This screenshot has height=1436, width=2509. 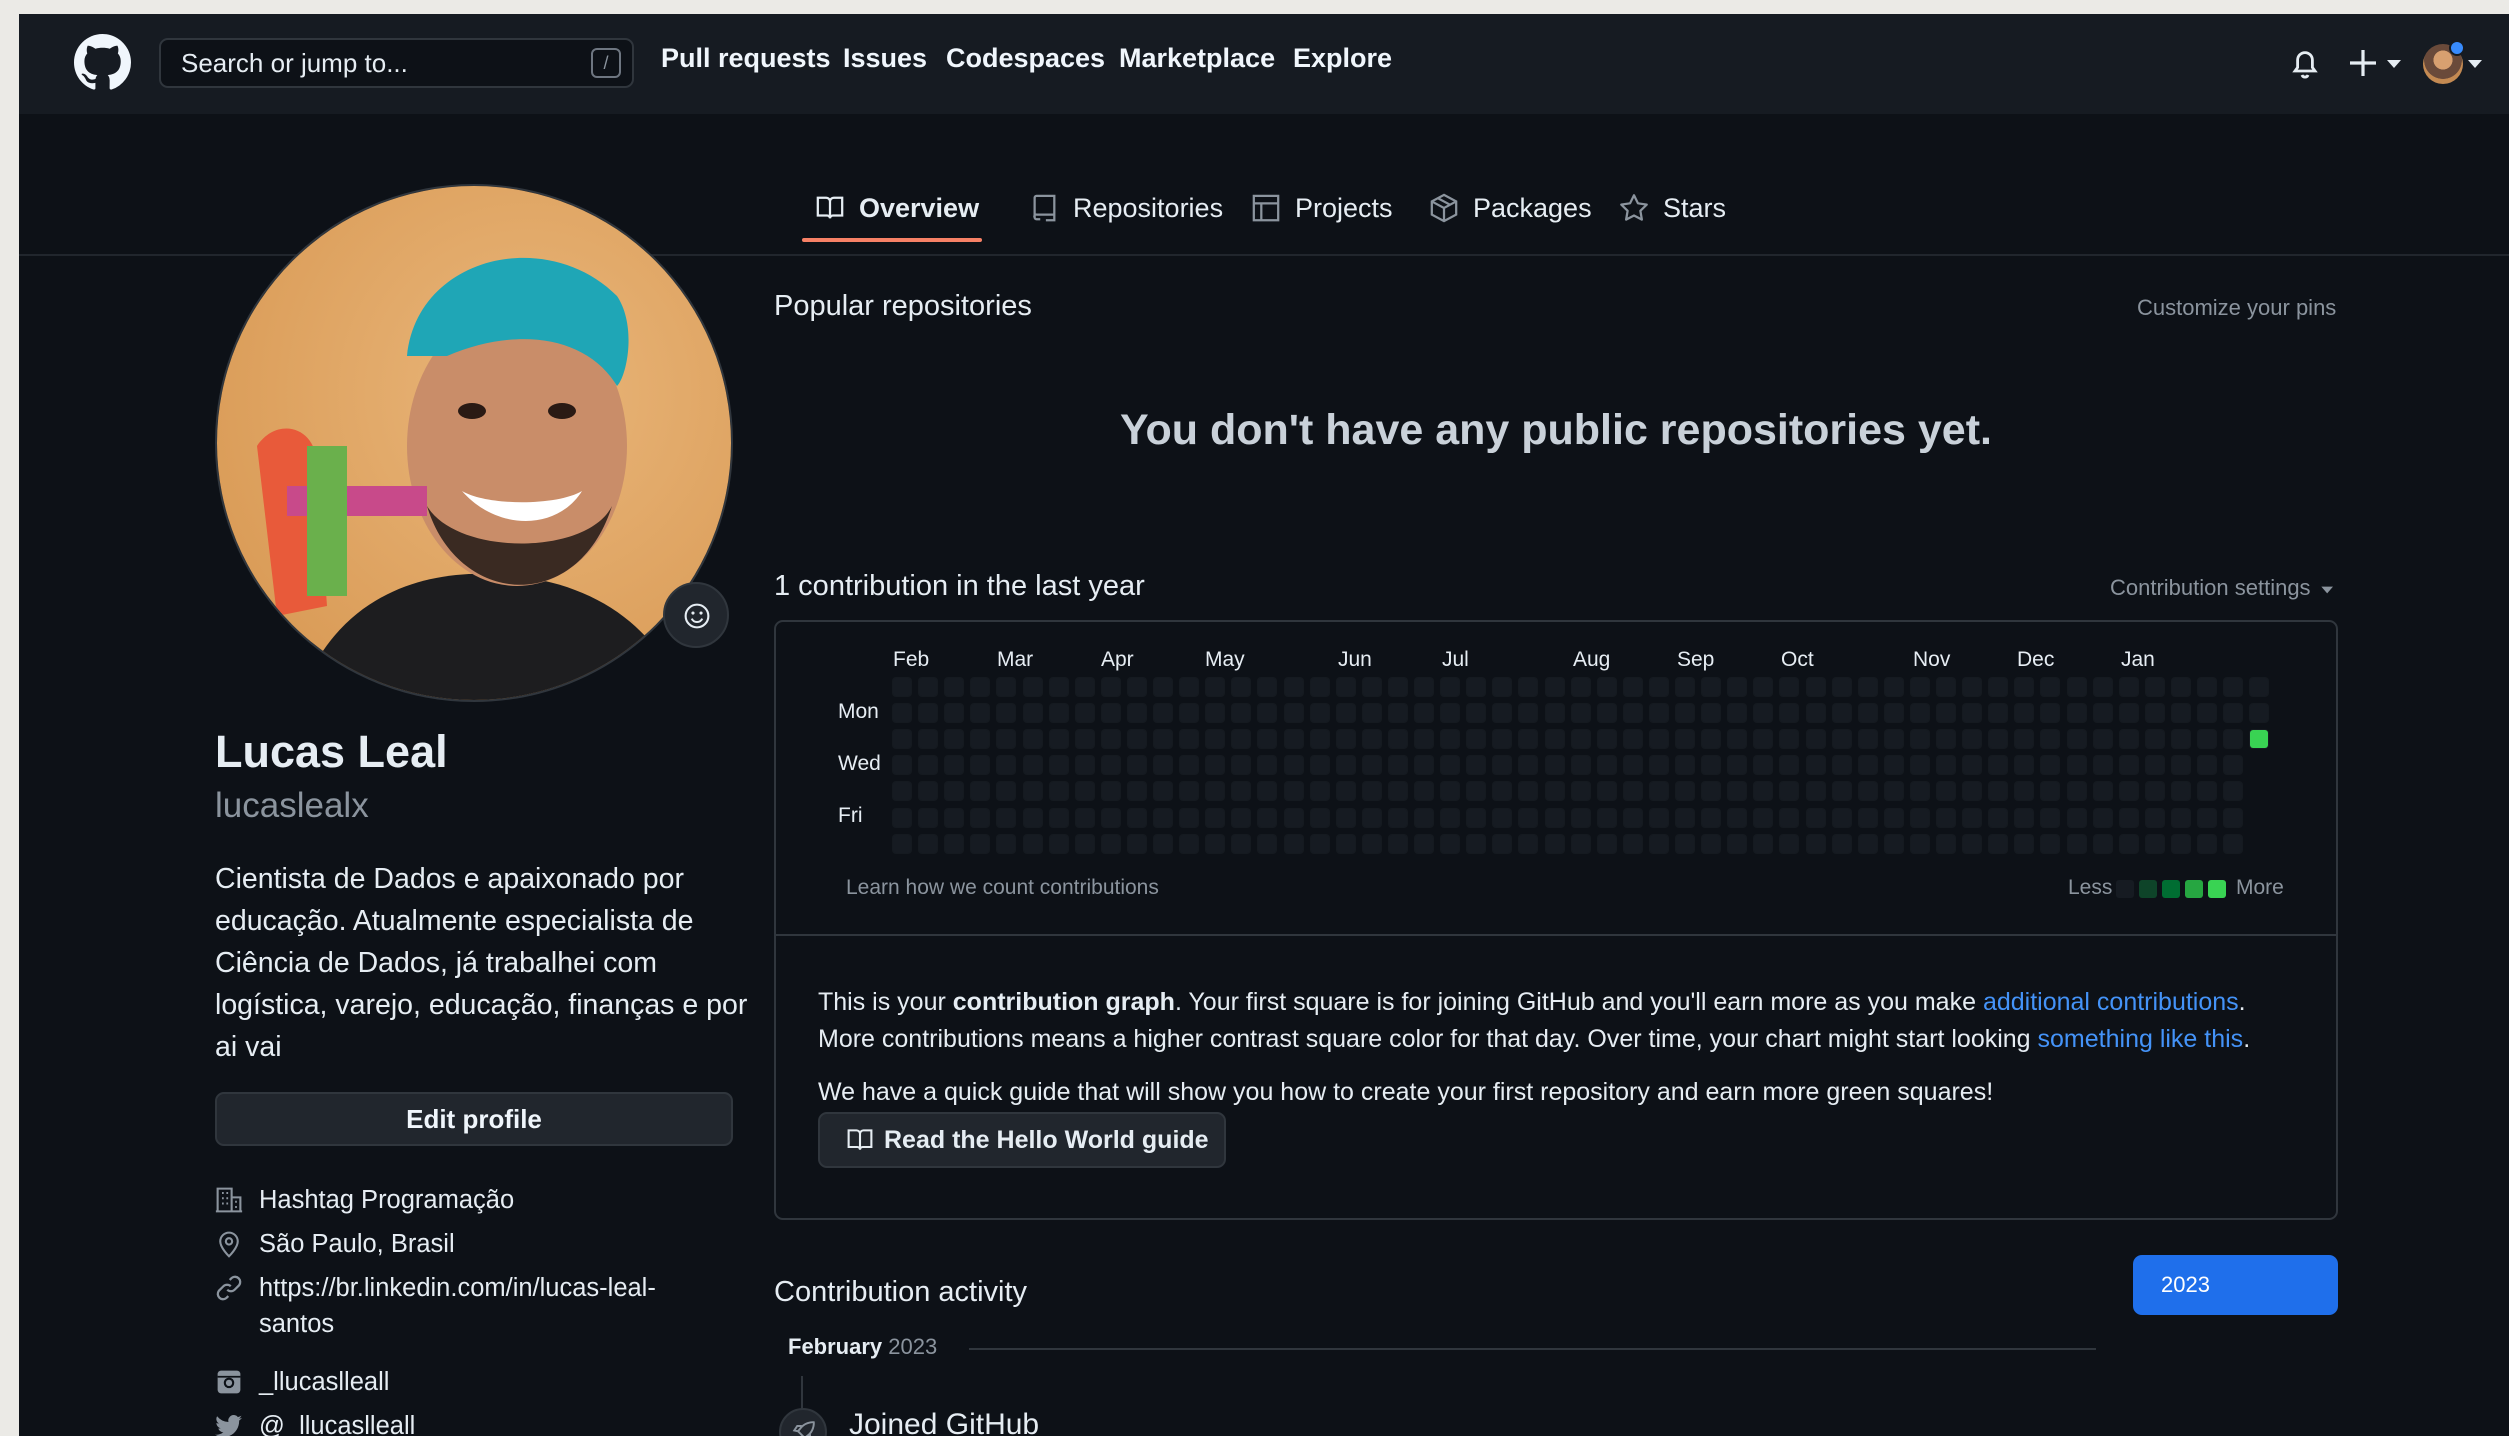 I want to click on additional-contributions-link: additional contributions, so click(x=2111, y=1002).